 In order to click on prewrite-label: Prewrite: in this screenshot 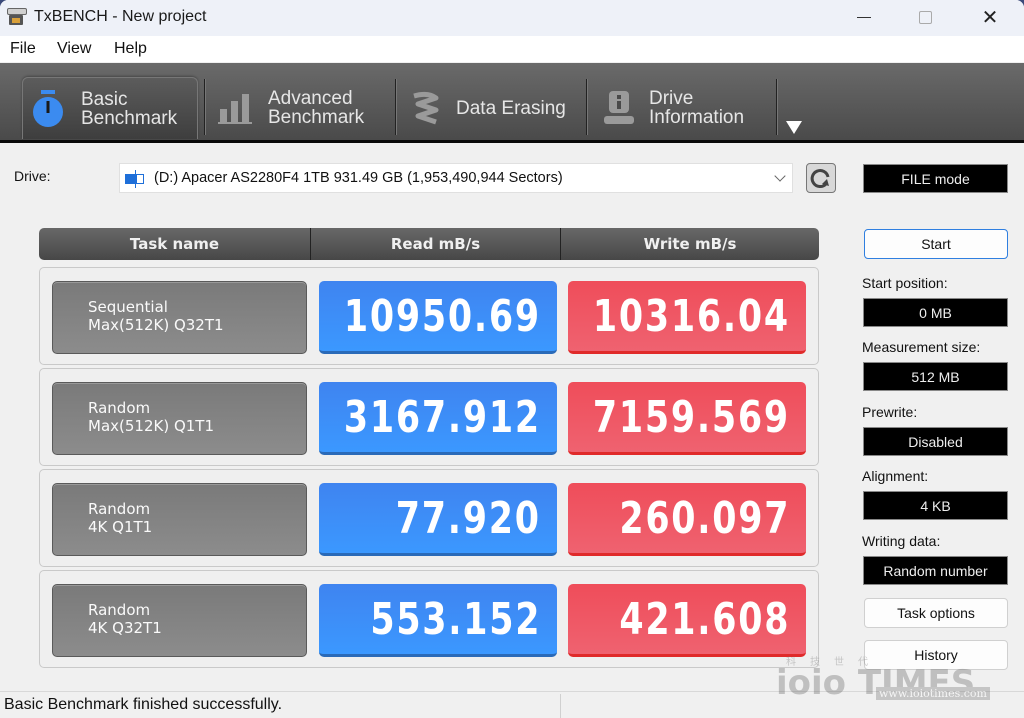, I will do `click(890, 412)`.